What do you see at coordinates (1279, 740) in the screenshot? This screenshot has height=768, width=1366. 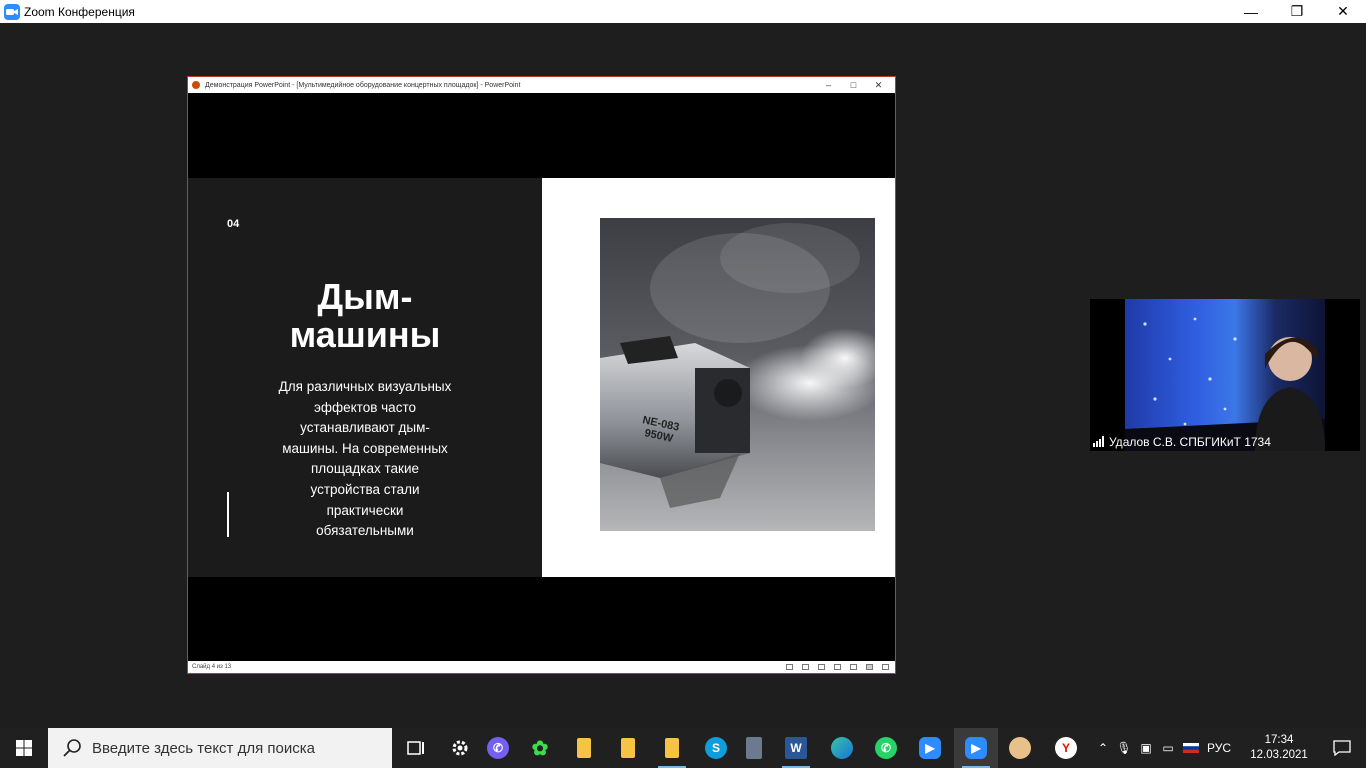 I see `time: 17:34` at bounding box center [1279, 740].